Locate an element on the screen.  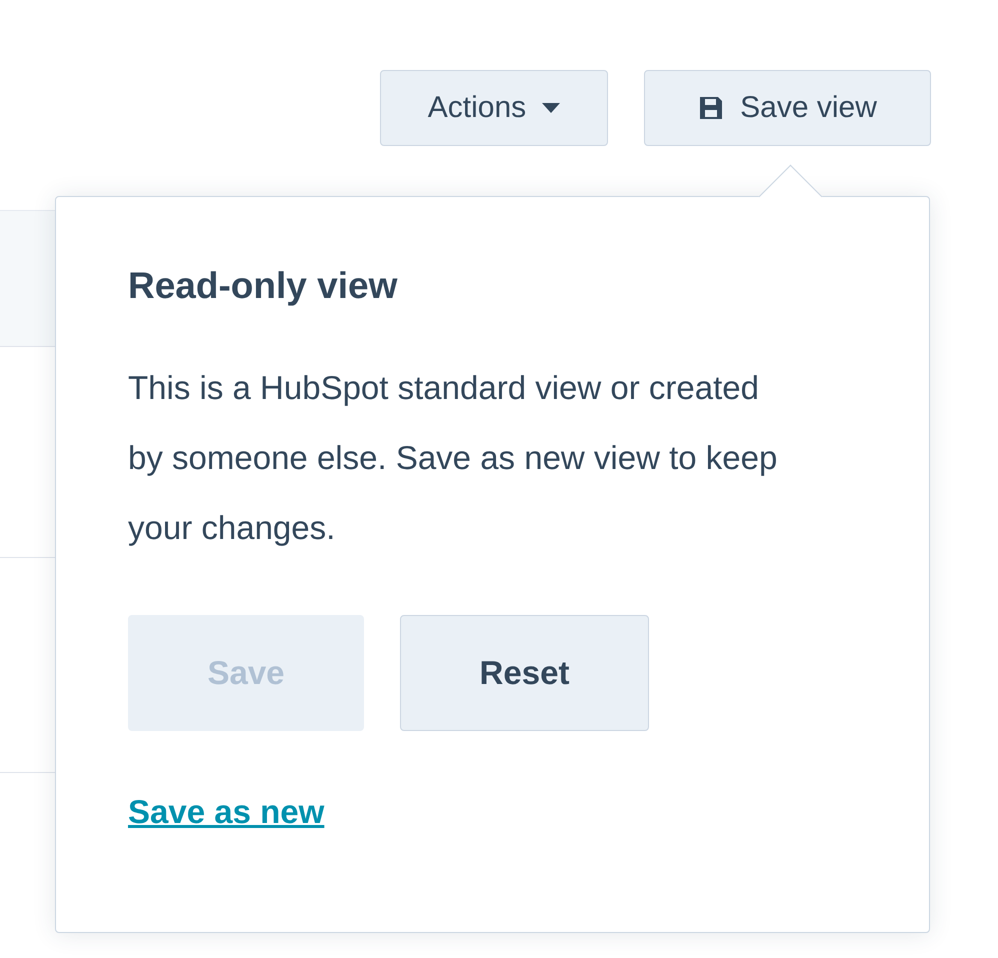
save-view-button: Save view is located at coordinates (787, 108).